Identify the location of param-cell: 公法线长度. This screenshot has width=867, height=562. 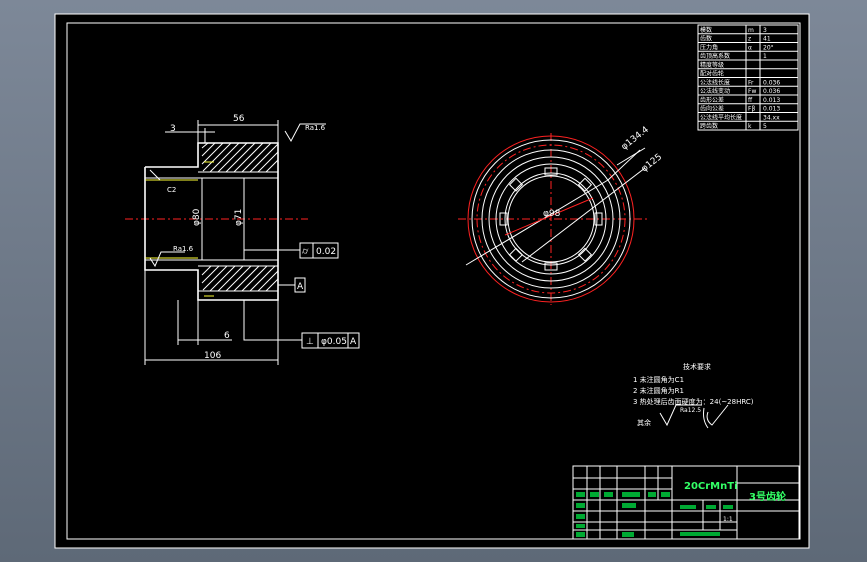
(715, 82).